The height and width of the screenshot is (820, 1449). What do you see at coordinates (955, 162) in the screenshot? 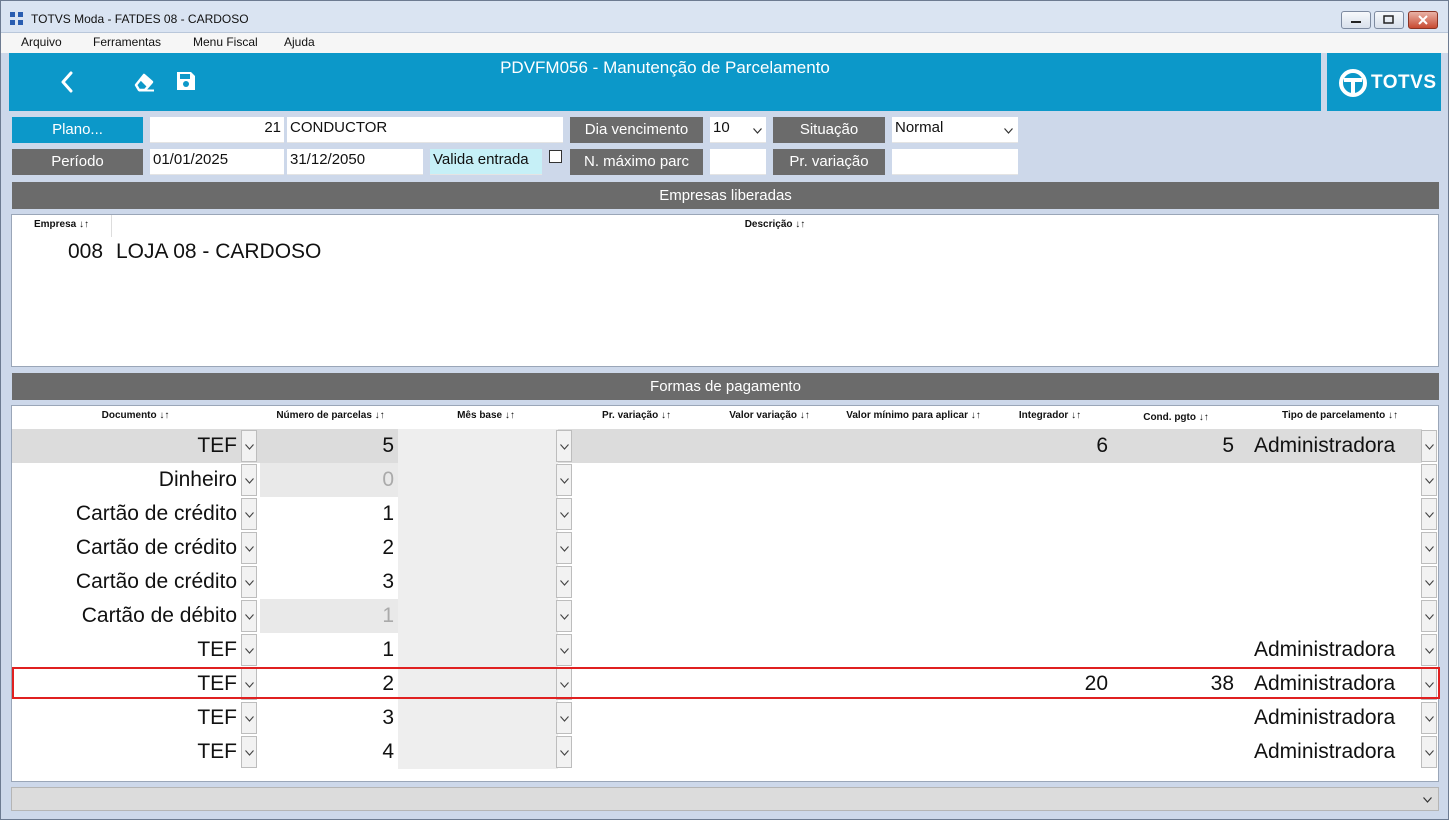
I see `pr-variacao-field` at bounding box center [955, 162].